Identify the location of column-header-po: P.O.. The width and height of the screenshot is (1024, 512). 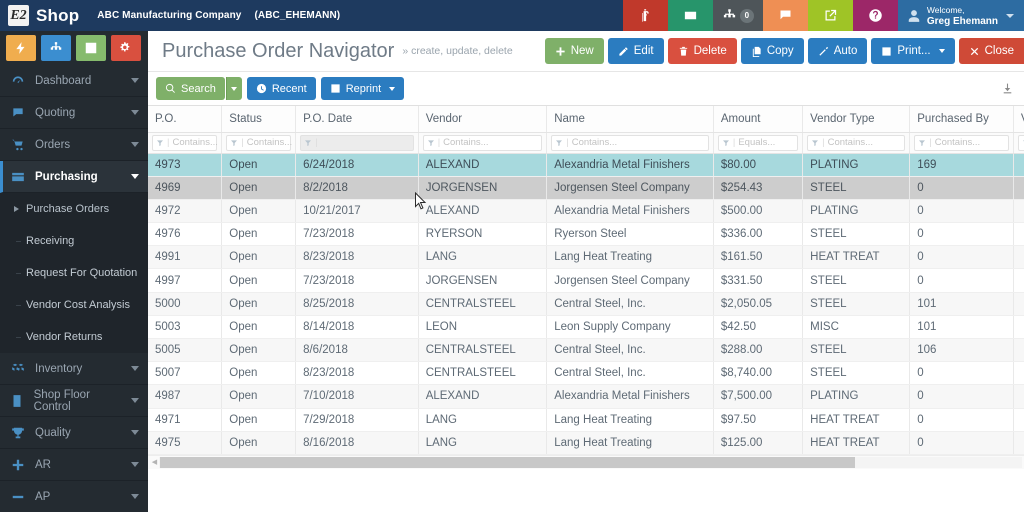
(185, 119).